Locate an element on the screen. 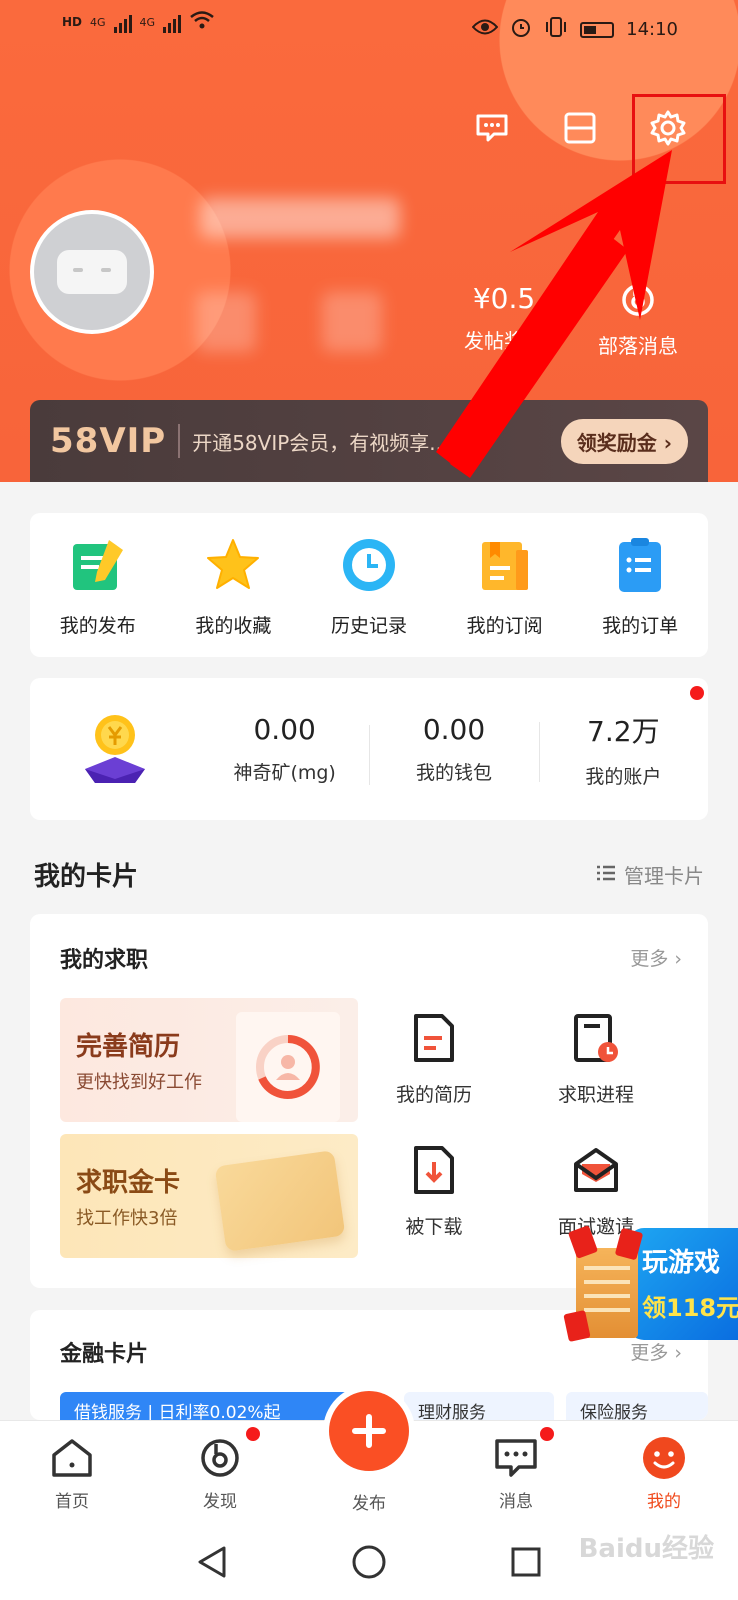  gold-card-icon is located at coordinates (280, 1201).